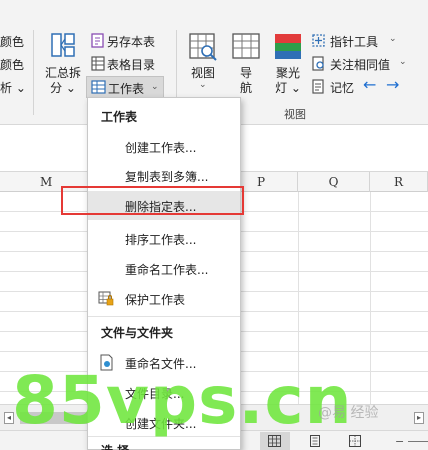 The width and height of the screenshot is (428, 450). Describe the element at coordinates (203, 47) in the screenshot. I see `view-grid-icon` at that location.